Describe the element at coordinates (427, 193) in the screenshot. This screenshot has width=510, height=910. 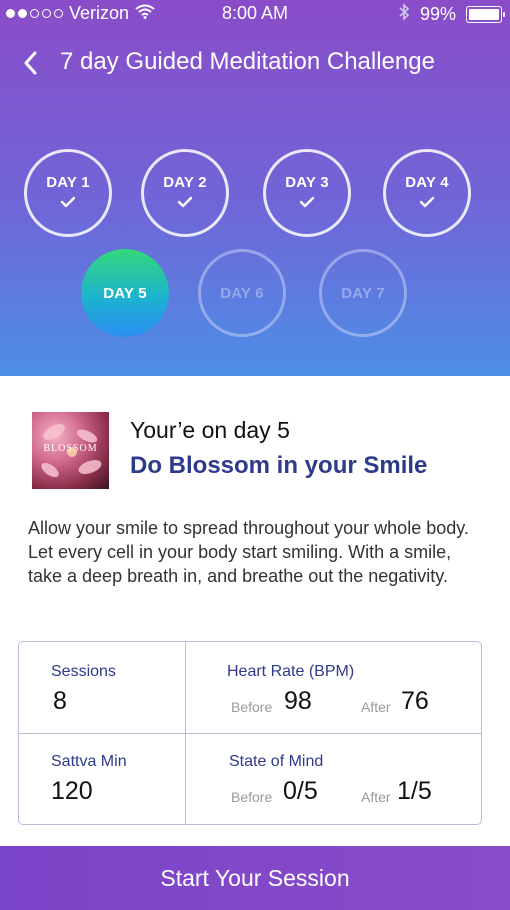
I see `day-4-button: DAY 4` at that location.